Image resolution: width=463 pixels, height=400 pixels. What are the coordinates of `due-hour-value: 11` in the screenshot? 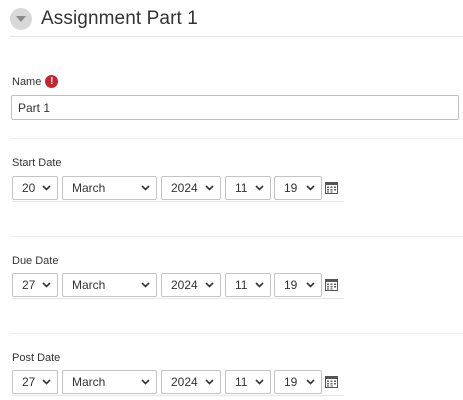 It's located at (241, 285).